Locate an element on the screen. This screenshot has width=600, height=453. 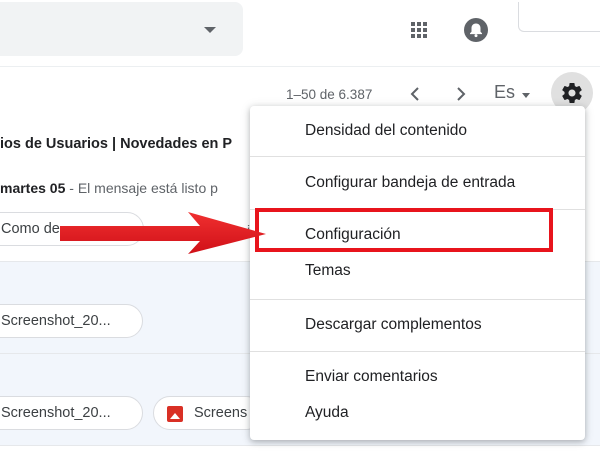
email-snippet-text: - El mensaje está listo p is located at coordinates (141, 188).